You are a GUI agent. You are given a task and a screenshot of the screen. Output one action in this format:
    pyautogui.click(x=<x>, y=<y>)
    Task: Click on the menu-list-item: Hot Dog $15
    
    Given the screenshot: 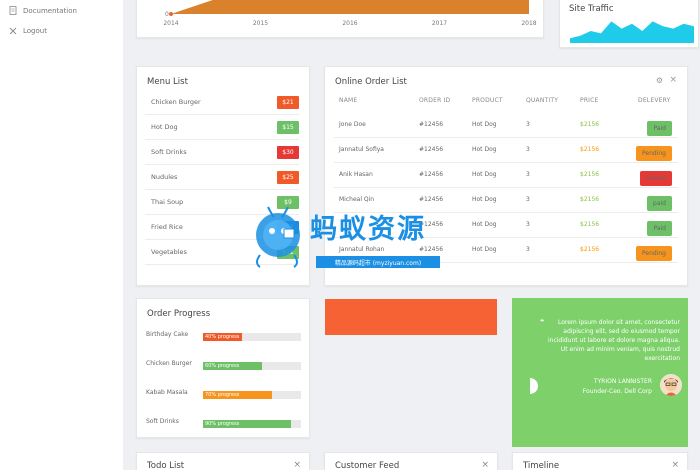 What is the action you would take?
    pyautogui.click(x=222, y=127)
    